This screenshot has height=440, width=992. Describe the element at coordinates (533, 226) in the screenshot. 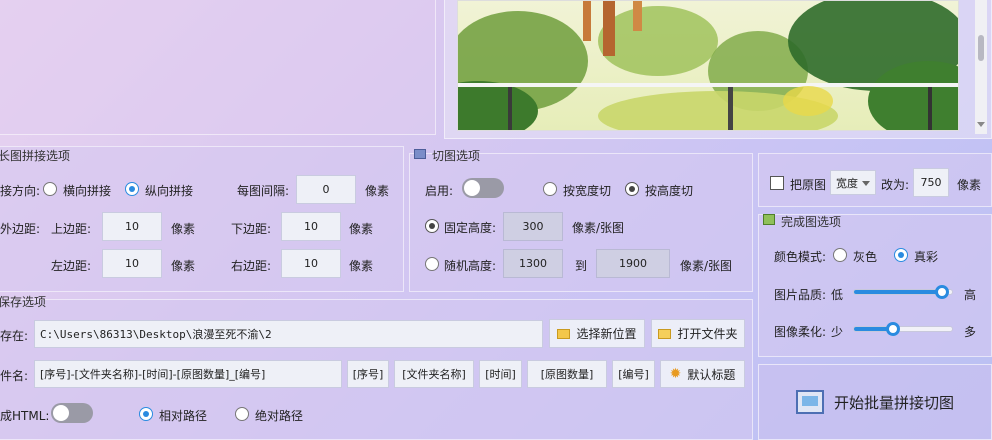

I see `fixed-height-input: 300` at that location.